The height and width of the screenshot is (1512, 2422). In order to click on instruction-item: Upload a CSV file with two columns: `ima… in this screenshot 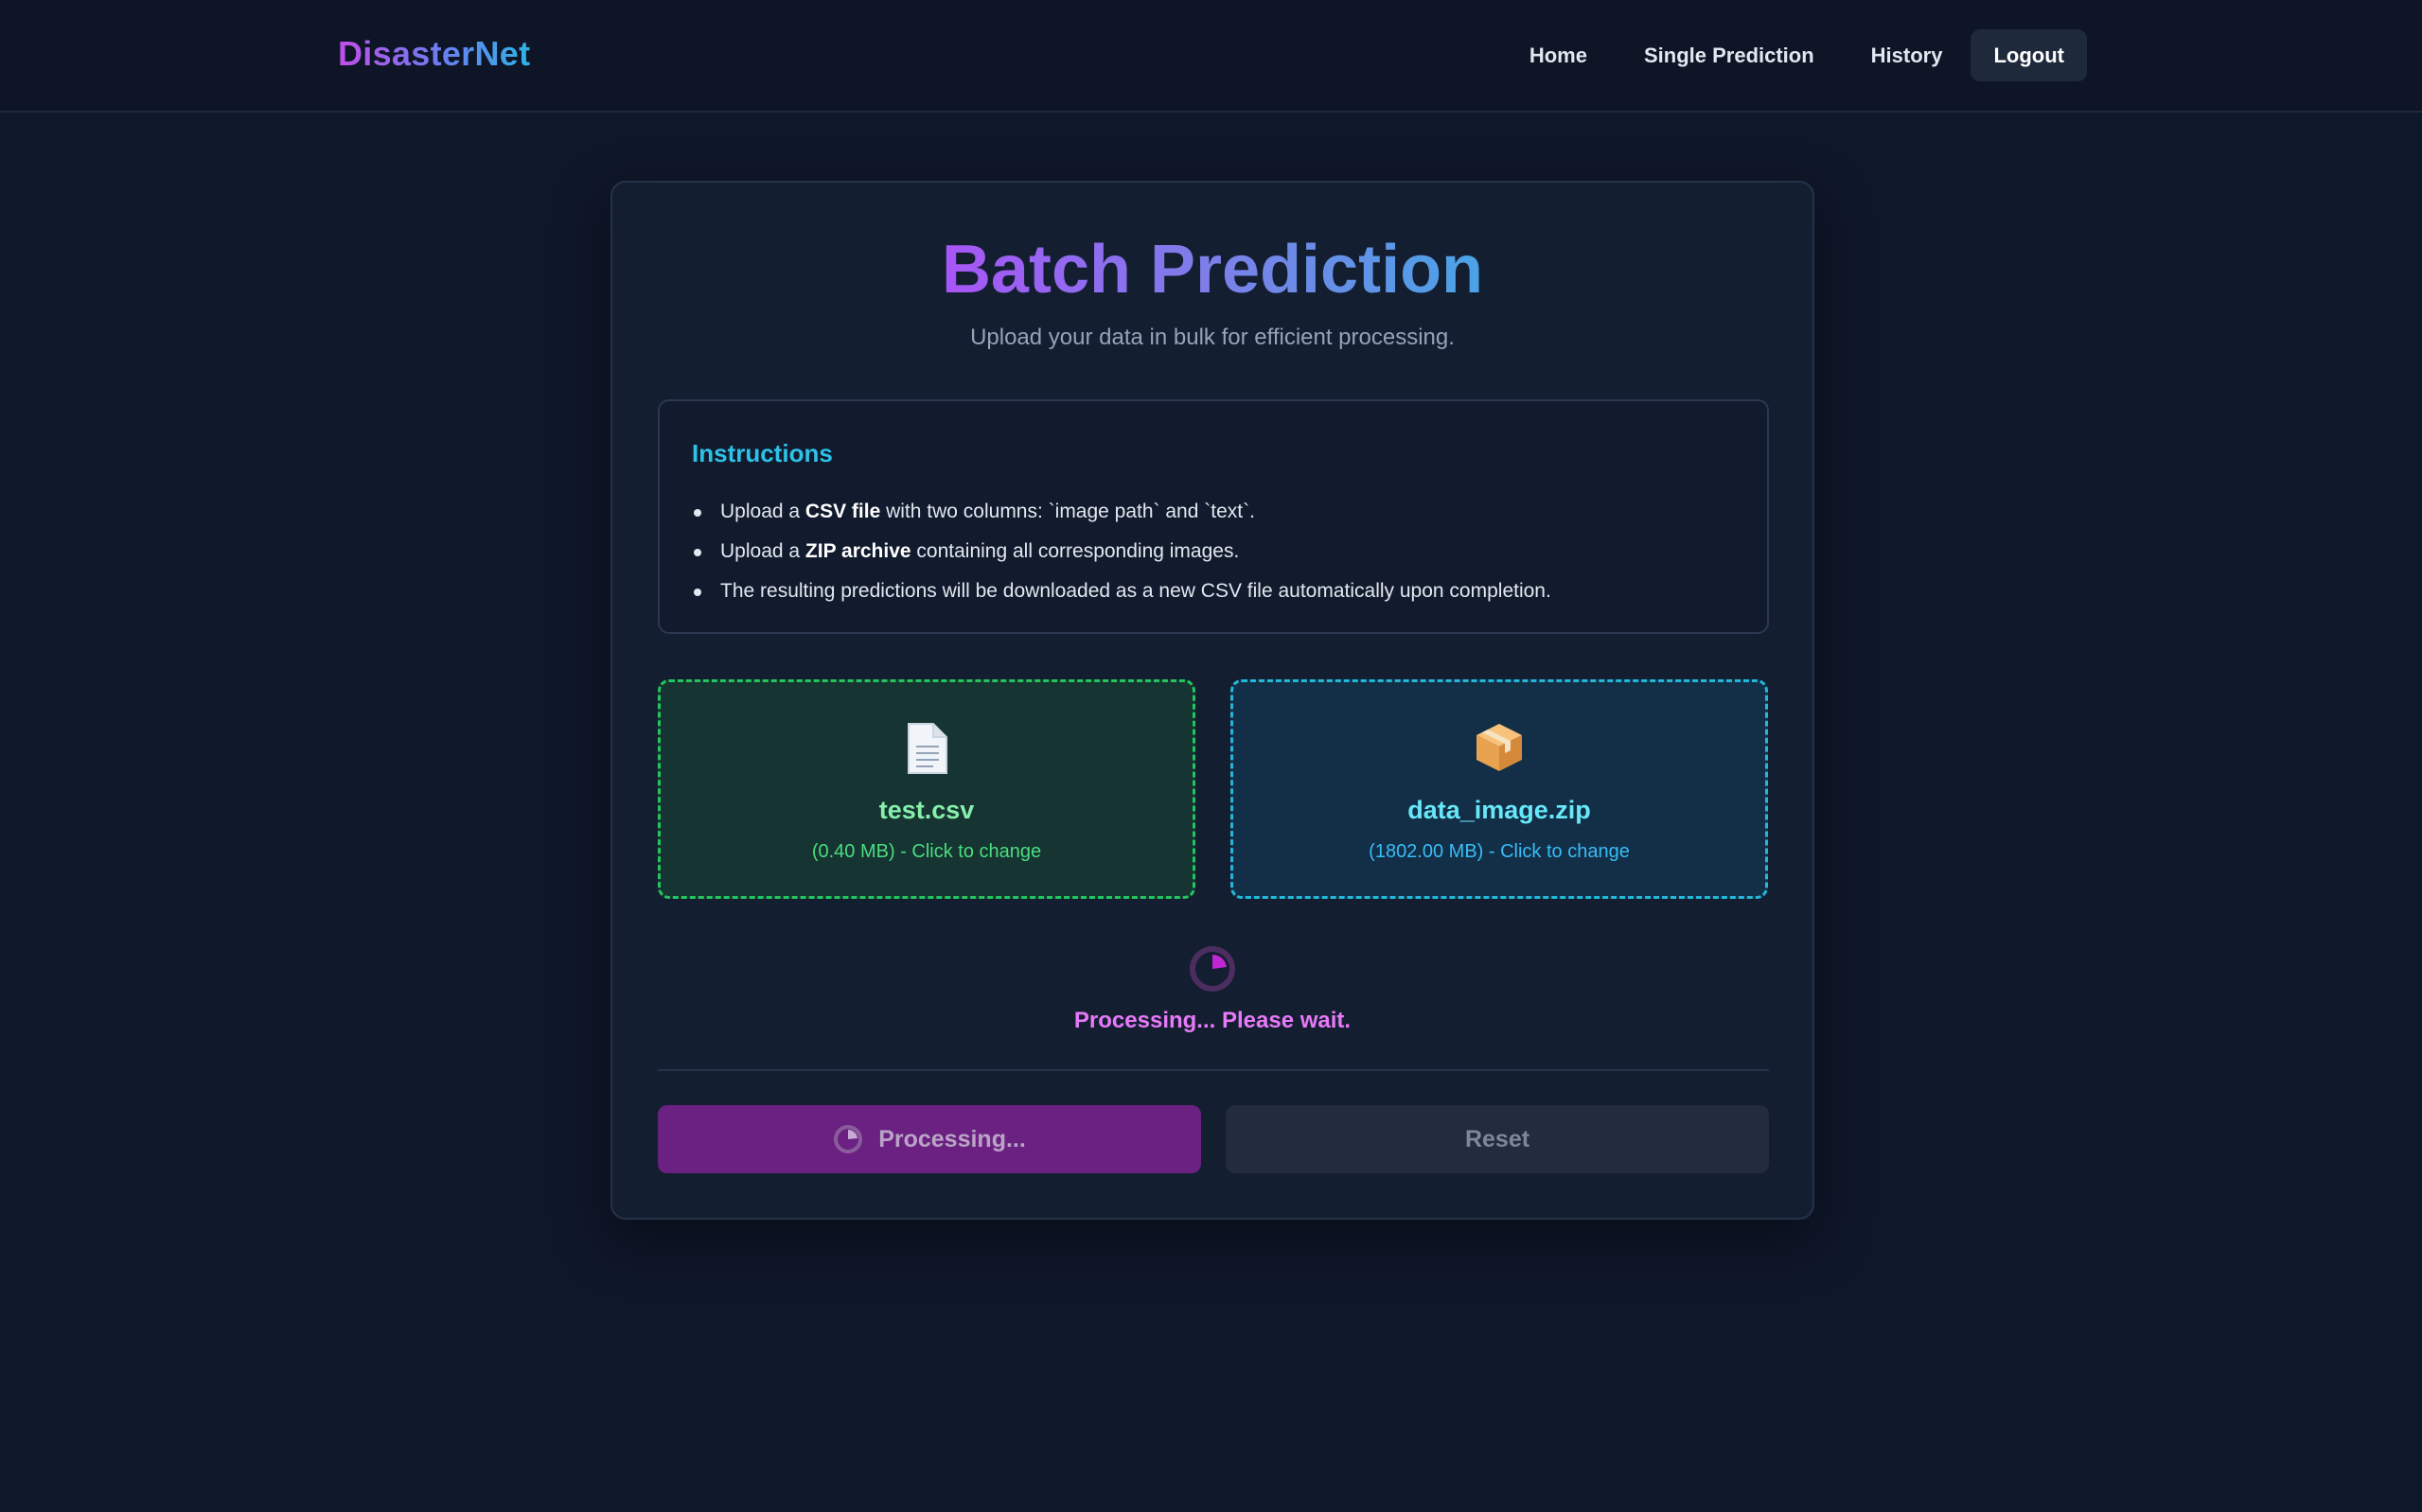, I will do `click(1121, 512)`.